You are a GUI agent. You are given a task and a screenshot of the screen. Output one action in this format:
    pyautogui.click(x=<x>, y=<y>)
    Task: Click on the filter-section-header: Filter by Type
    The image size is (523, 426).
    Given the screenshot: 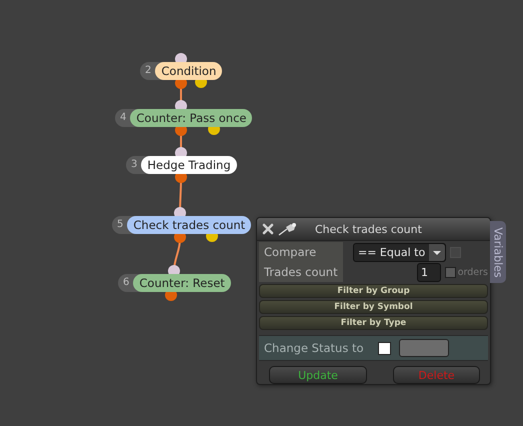 What is the action you would take?
    pyautogui.click(x=373, y=323)
    